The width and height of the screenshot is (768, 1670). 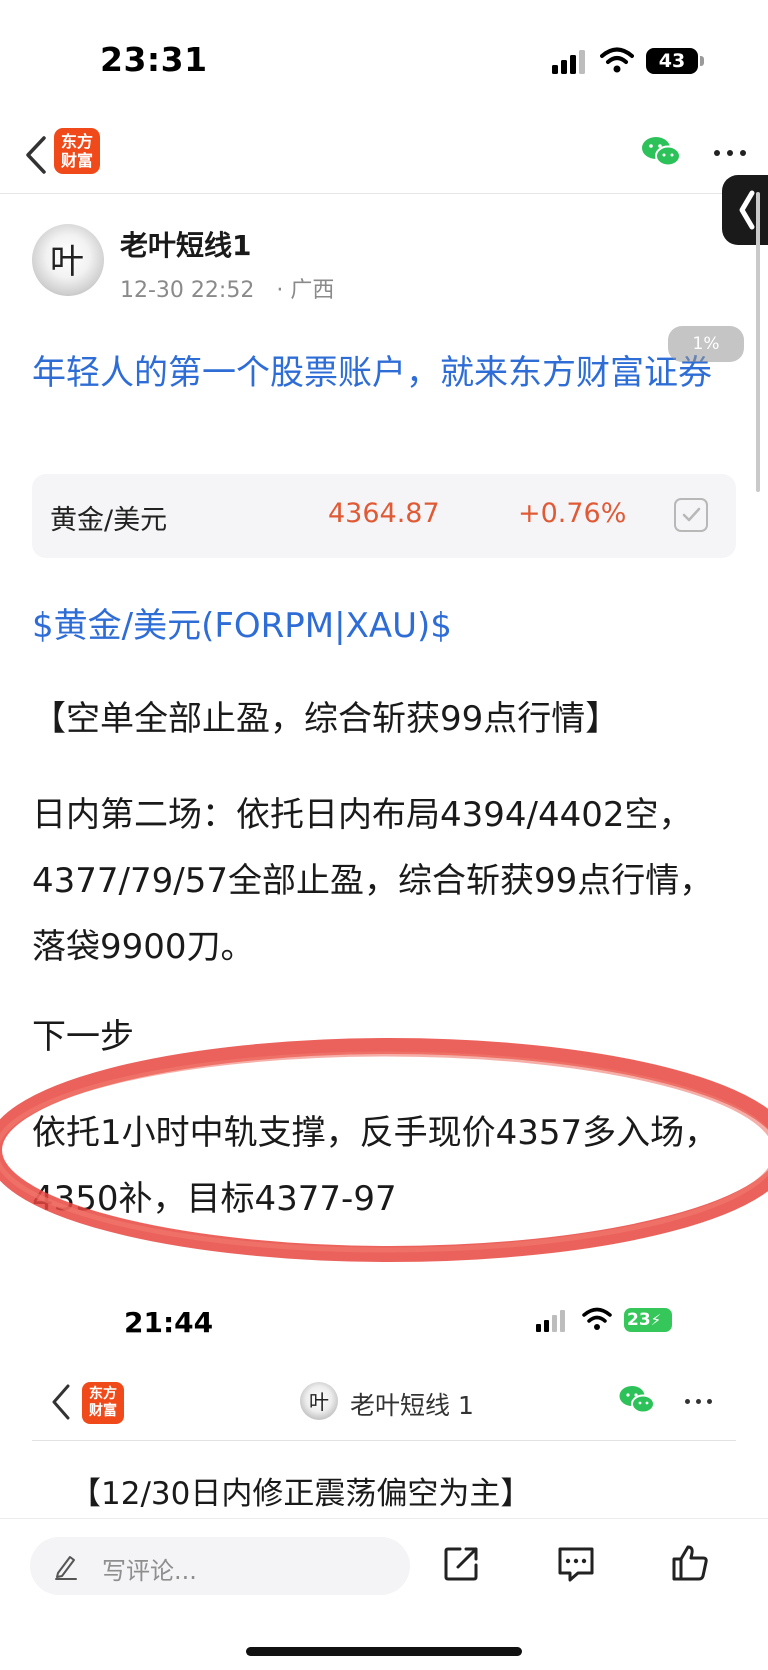 What do you see at coordinates (412, 1405) in the screenshot?
I see `embedded-author-name: 老叶短线 1` at bounding box center [412, 1405].